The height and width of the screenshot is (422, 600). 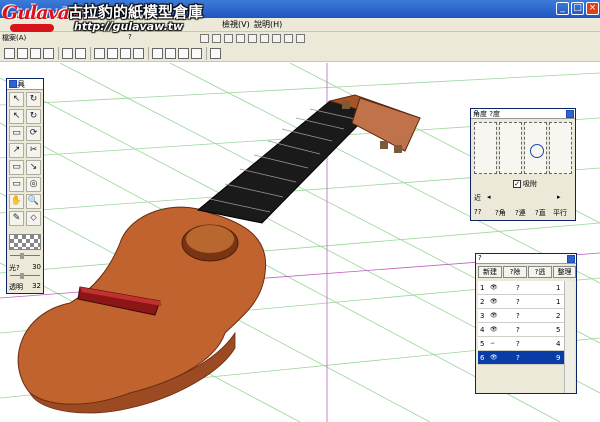 I want to click on toolbar-main, so click(x=300, y=53).